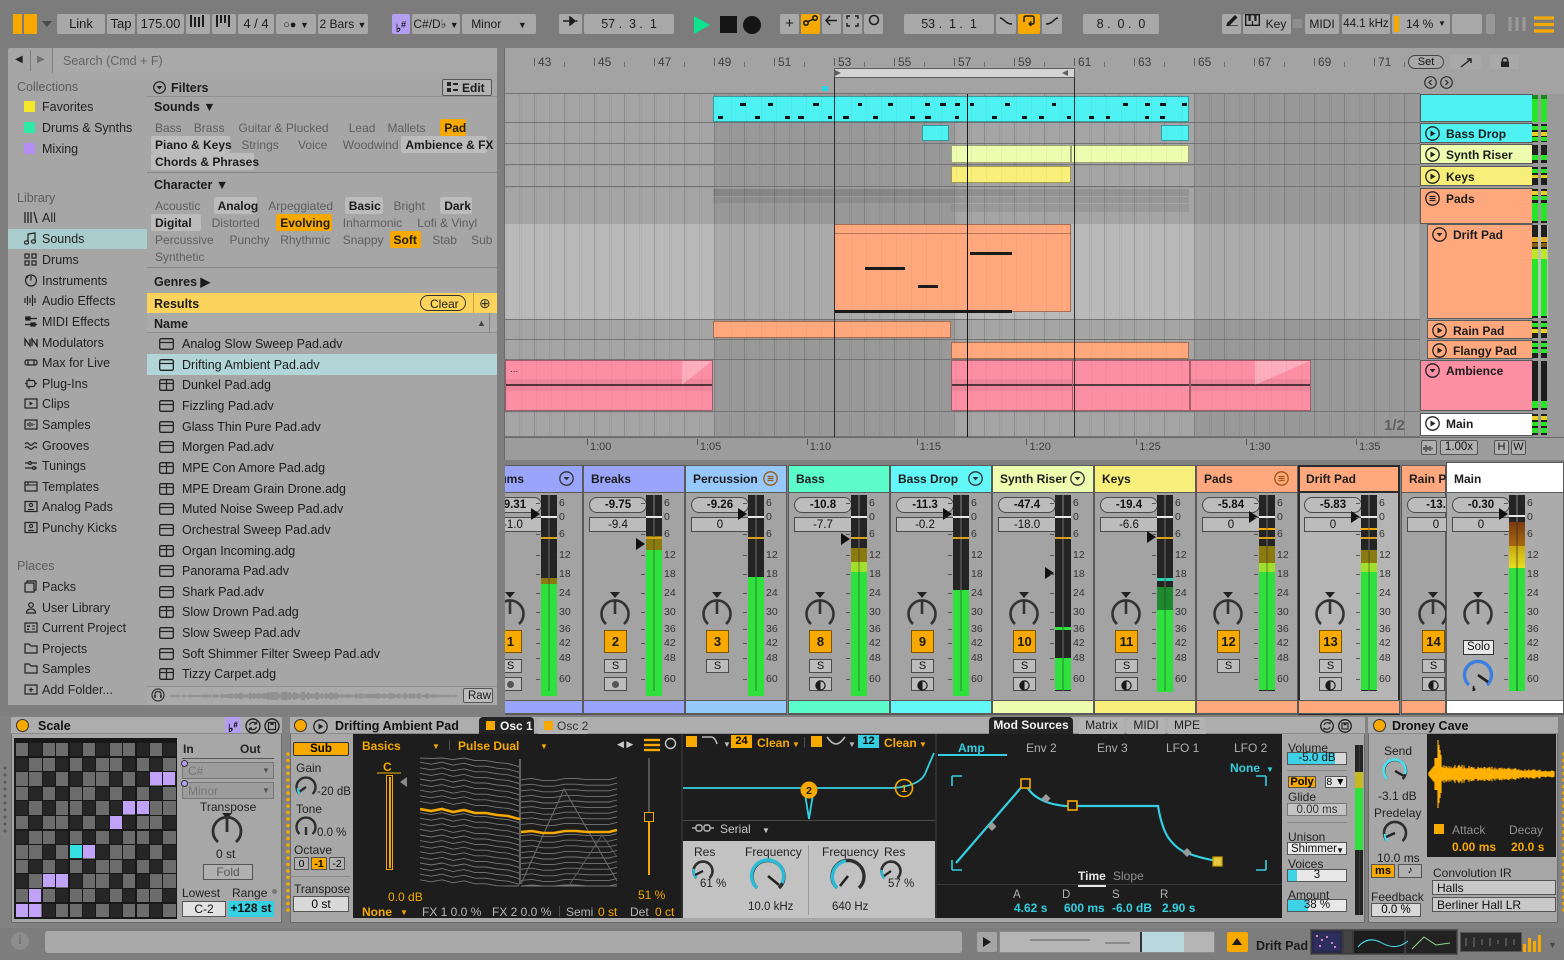 This screenshot has height=960, width=1564. Describe the element at coordinates (809, 791) in the screenshot. I see `svg-text: 2` at that location.